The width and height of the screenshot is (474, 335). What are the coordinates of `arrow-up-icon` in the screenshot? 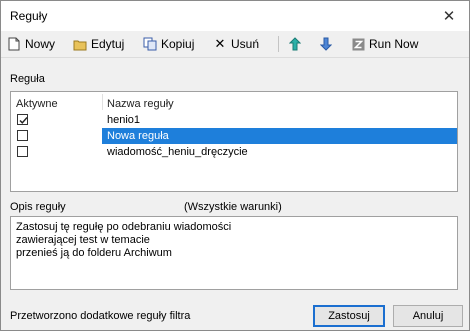 It's located at (295, 44).